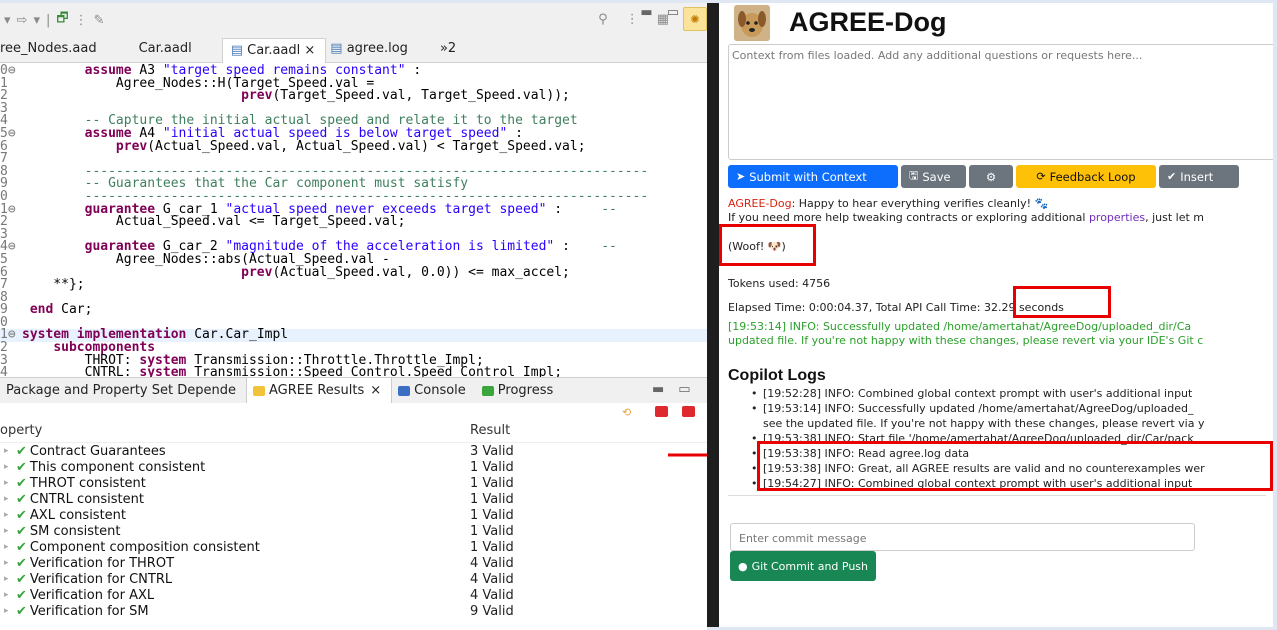 Image resolution: width=1277 pixels, height=630 pixels. What do you see at coordinates (603, 19) in the screenshot?
I see `search-icon: ⚲` at bounding box center [603, 19].